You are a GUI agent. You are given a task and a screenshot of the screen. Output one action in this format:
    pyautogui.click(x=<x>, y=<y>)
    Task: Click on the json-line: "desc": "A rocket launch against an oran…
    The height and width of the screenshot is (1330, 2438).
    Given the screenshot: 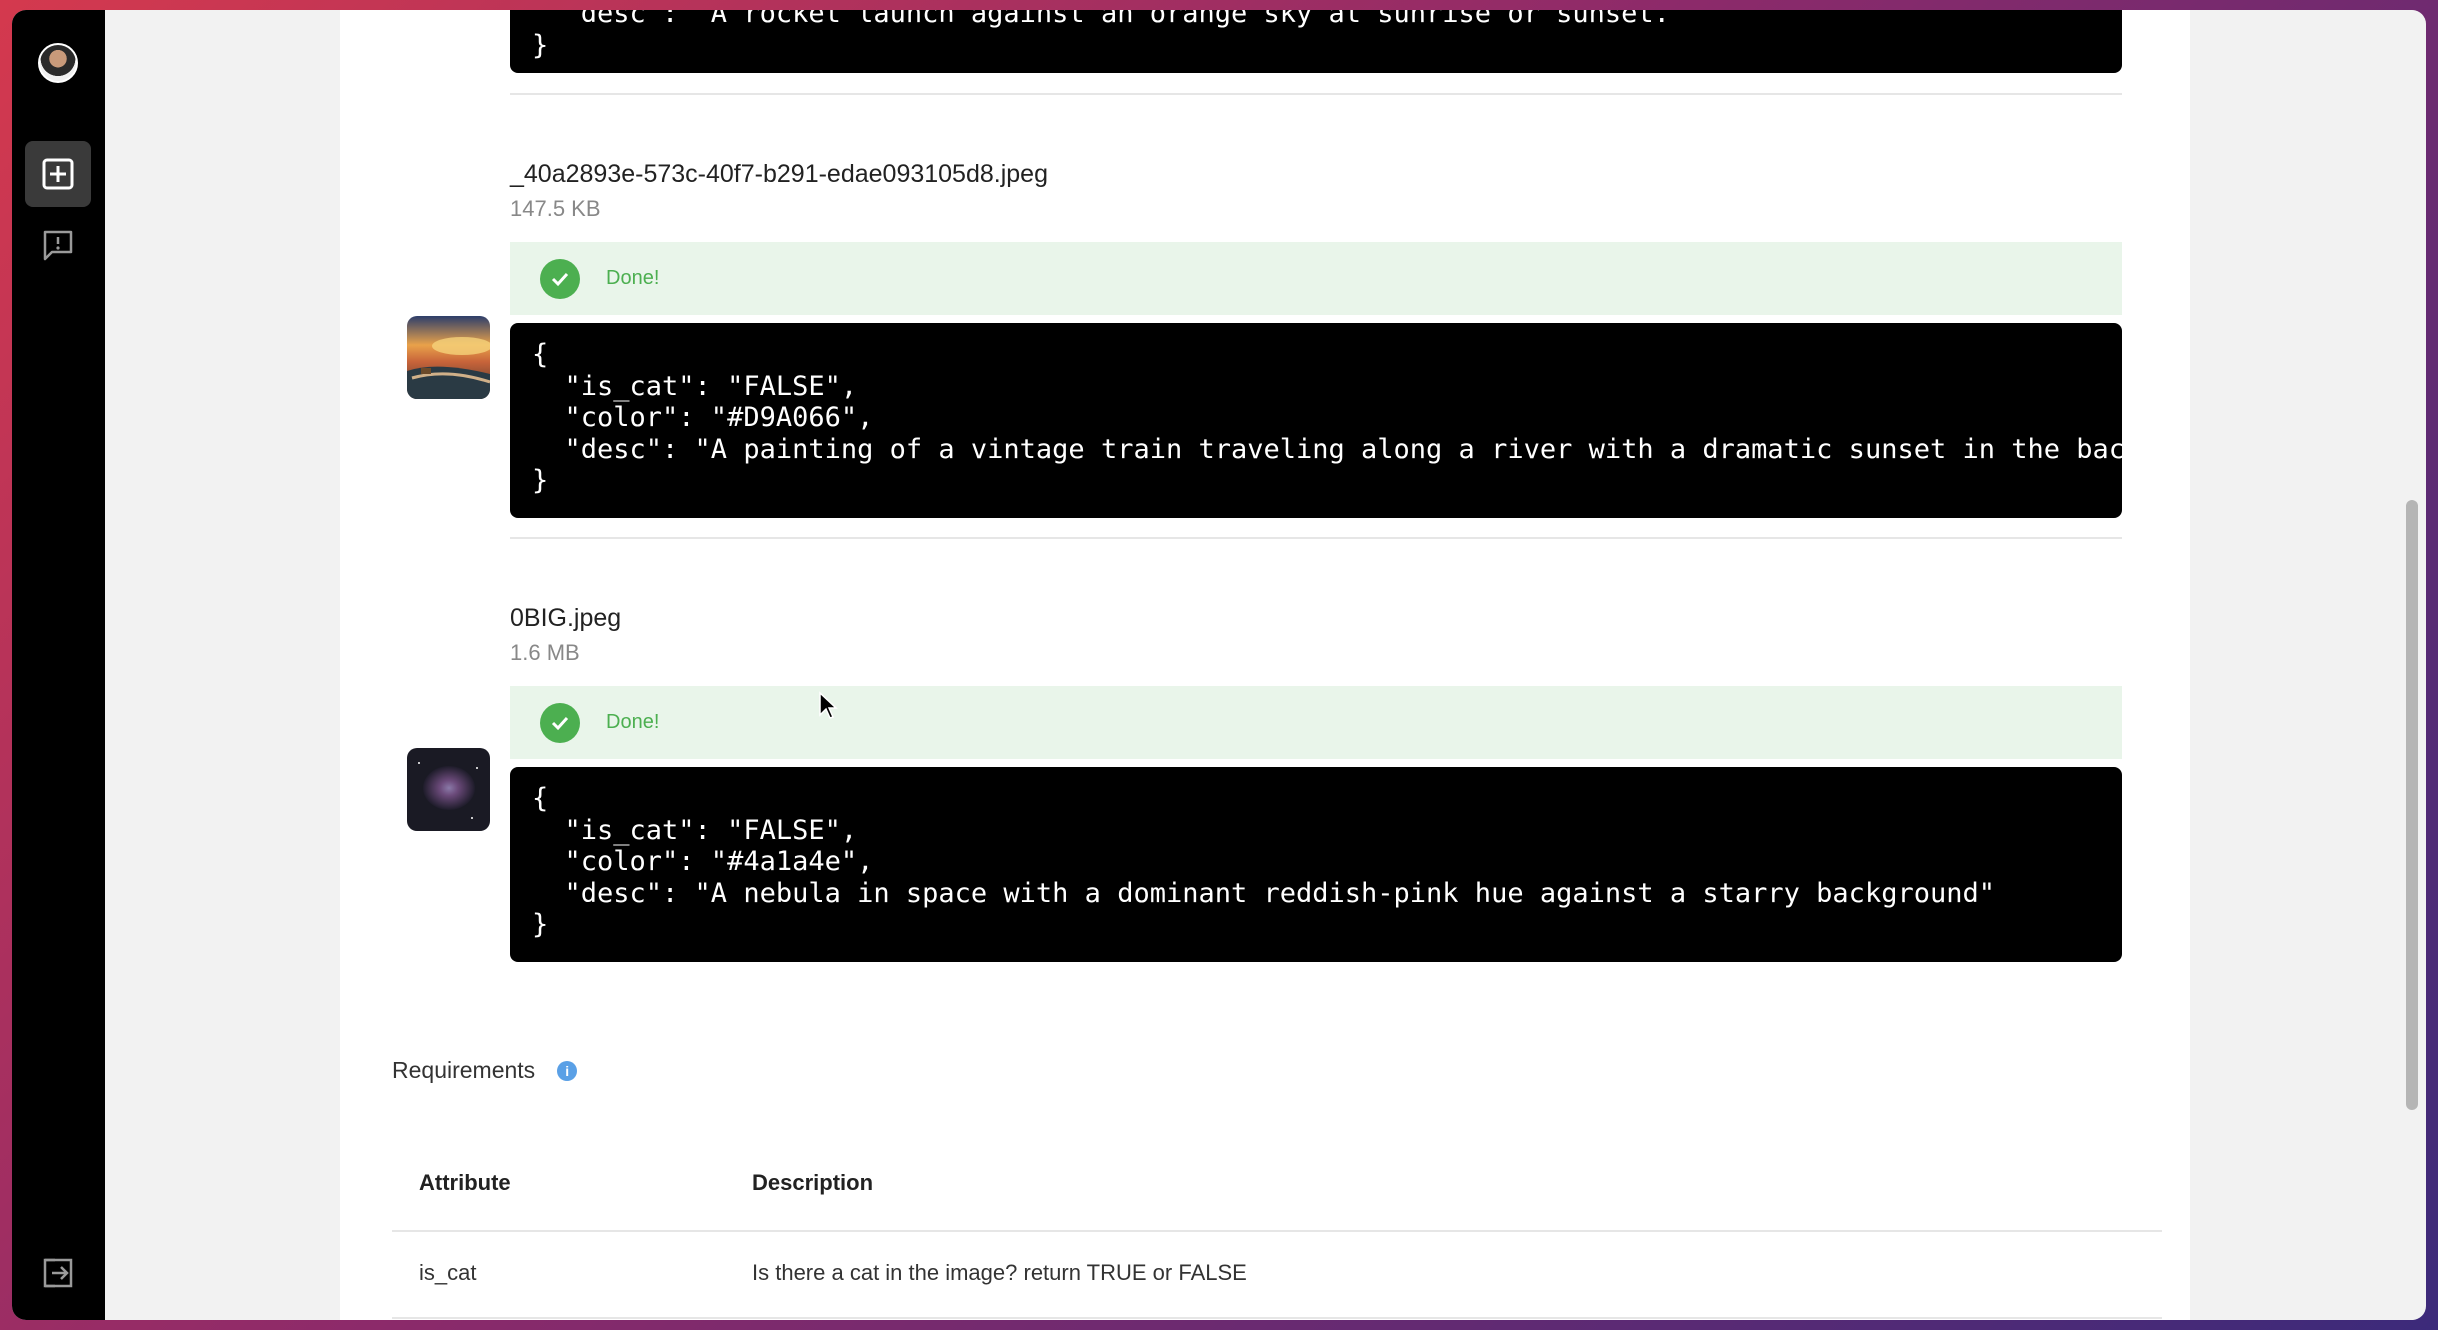 What is the action you would take?
    pyautogui.click(x=1109, y=19)
    